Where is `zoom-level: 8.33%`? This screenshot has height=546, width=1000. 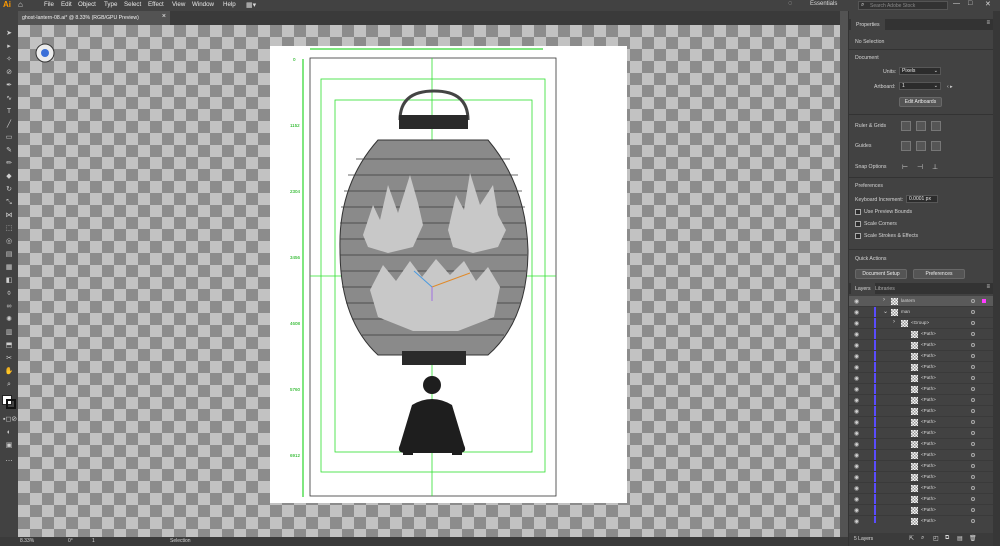
zoom-level: 8.33% is located at coordinates (27, 541).